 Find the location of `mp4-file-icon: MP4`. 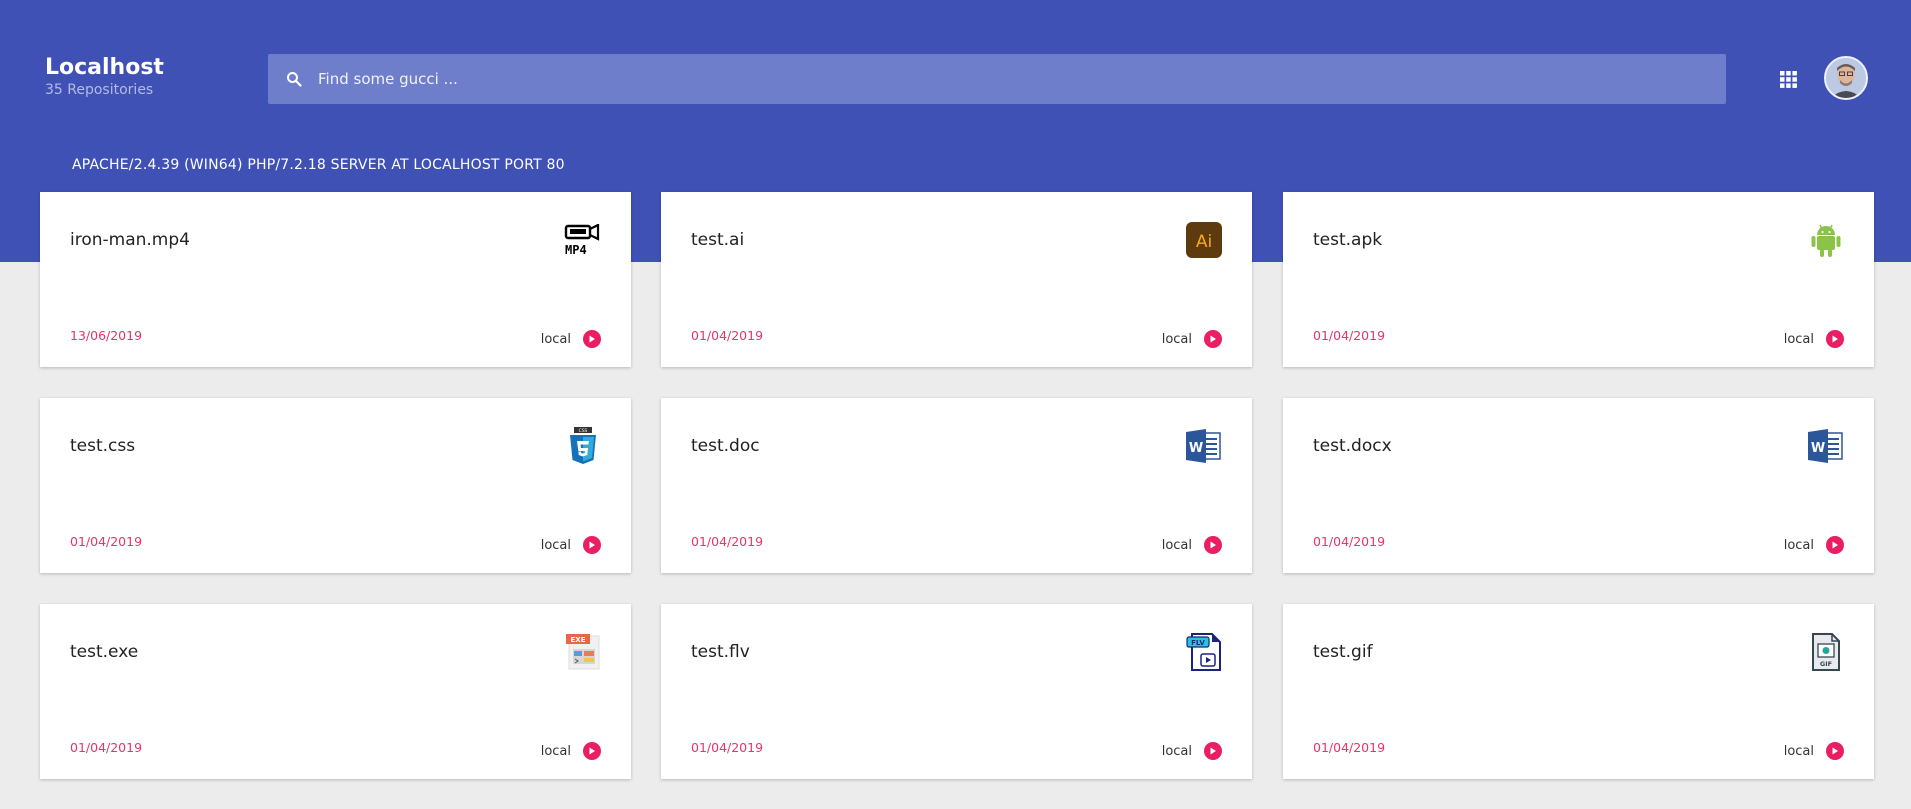

mp4-file-icon: MP4 is located at coordinates (583, 240).